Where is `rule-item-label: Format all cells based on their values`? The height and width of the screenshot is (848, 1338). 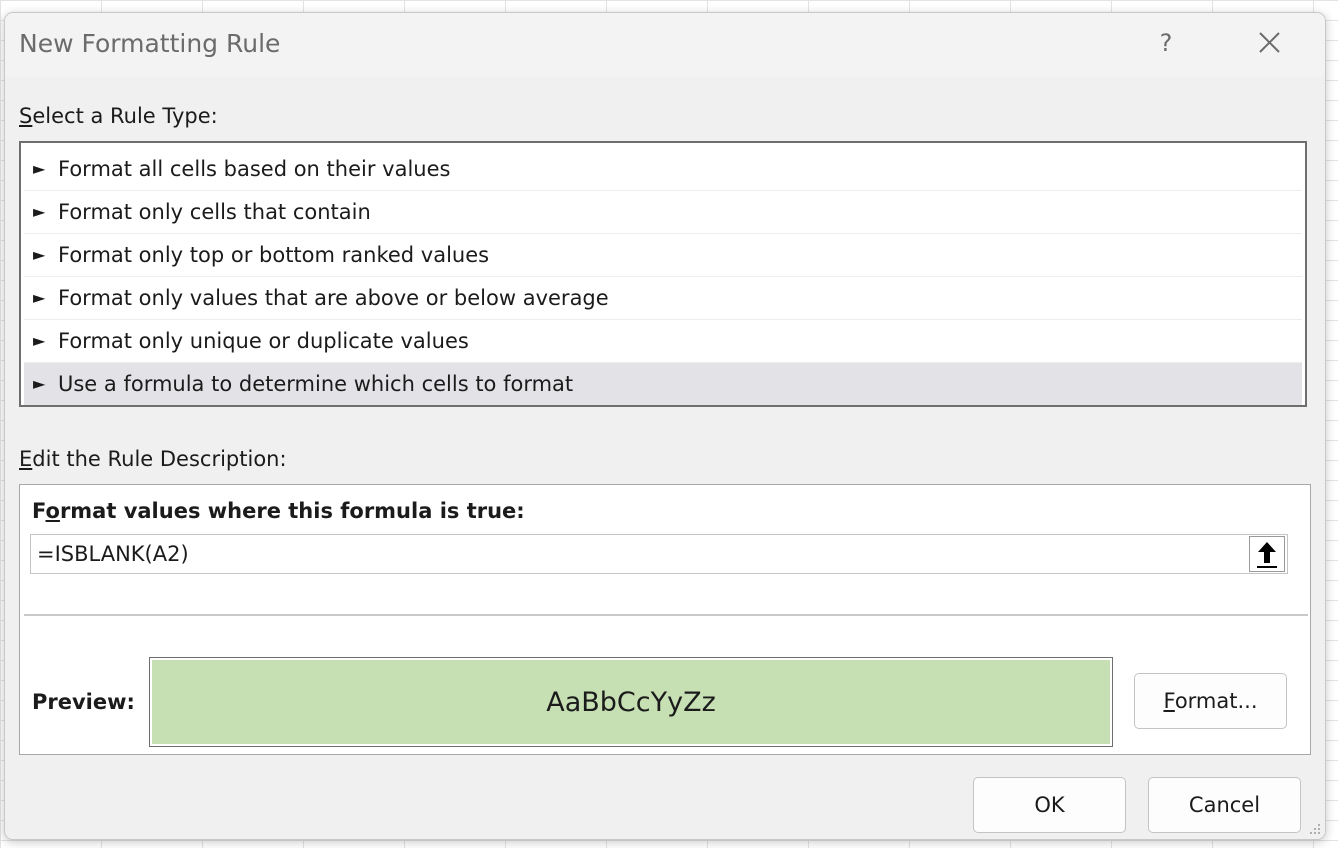
rule-item-label: Format all cells based on their values is located at coordinates (254, 169).